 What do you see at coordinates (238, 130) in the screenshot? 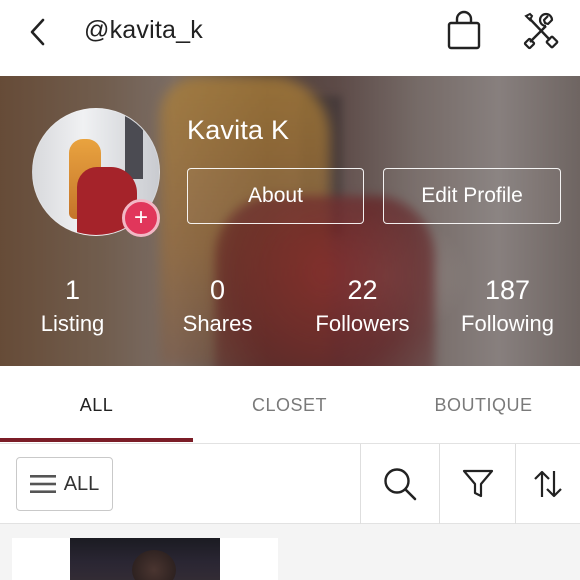
I see `profile-display-name: Kavita K` at bounding box center [238, 130].